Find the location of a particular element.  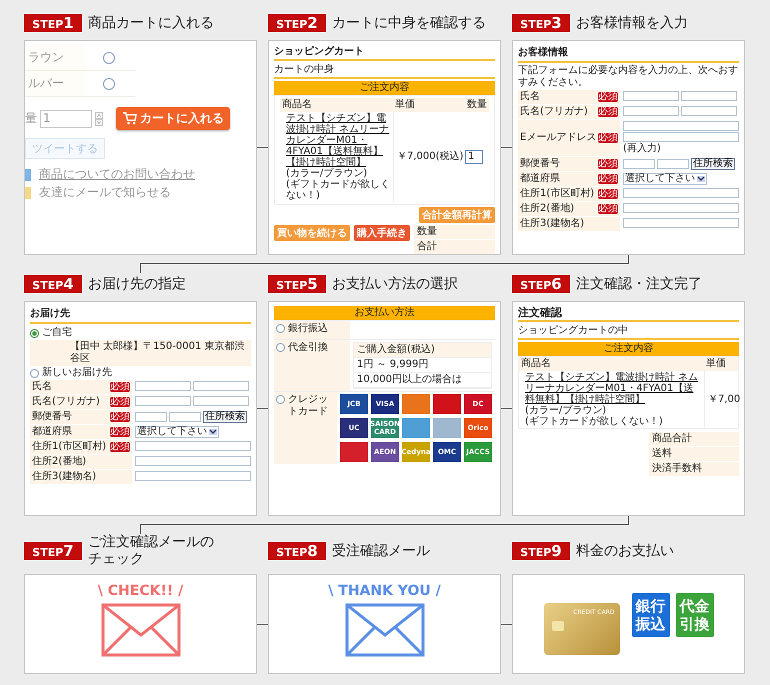

caret-icon is located at coordinates (213, 432).